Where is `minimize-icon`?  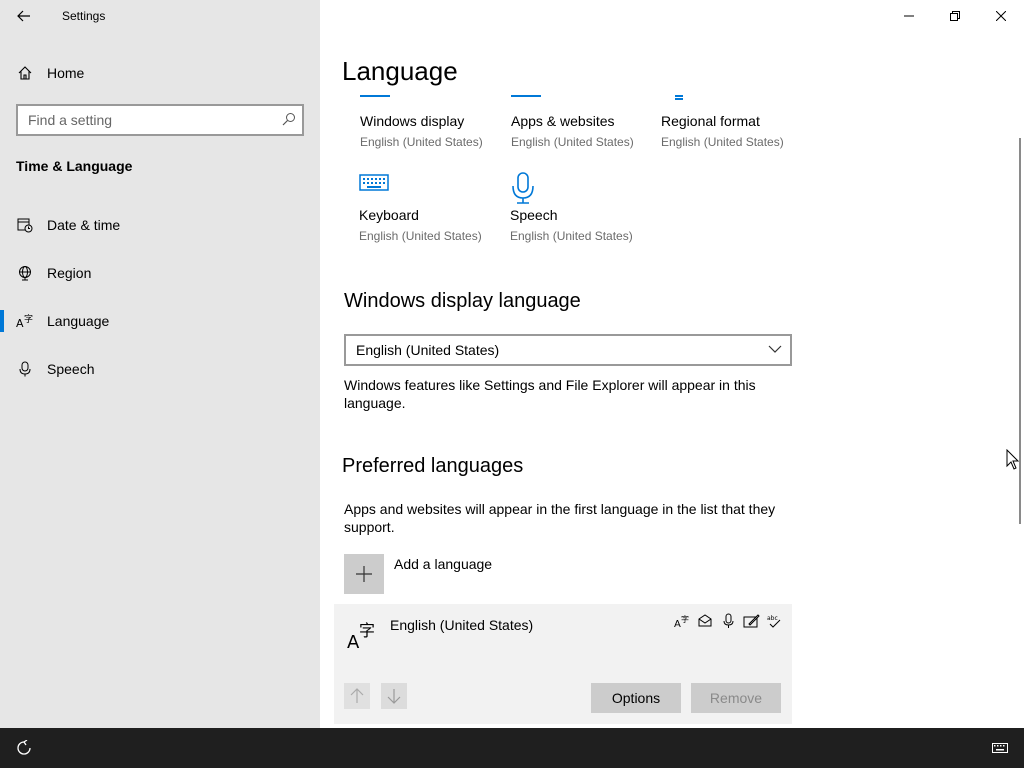 minimize-icon is located at coordinates (909, 16).